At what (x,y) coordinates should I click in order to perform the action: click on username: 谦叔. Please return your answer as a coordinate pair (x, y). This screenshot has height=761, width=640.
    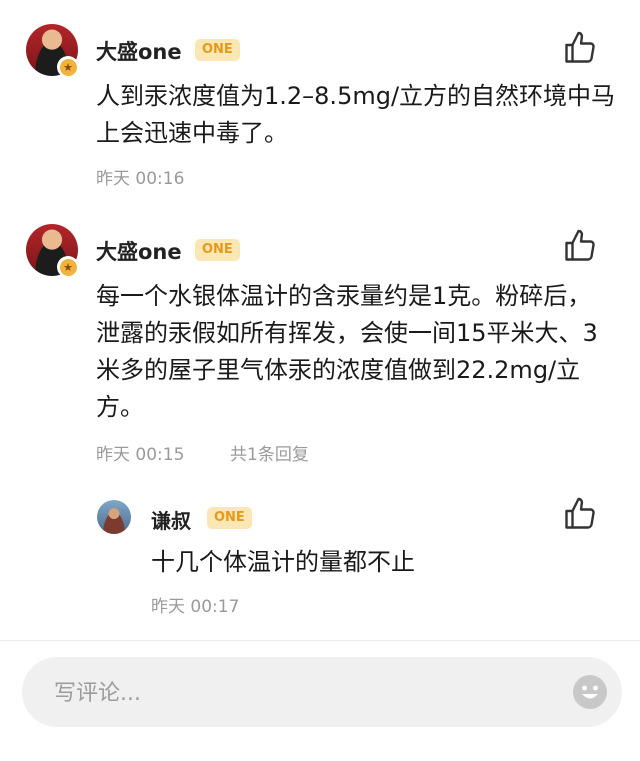
    Looking at the image, I should click on (171, 519).